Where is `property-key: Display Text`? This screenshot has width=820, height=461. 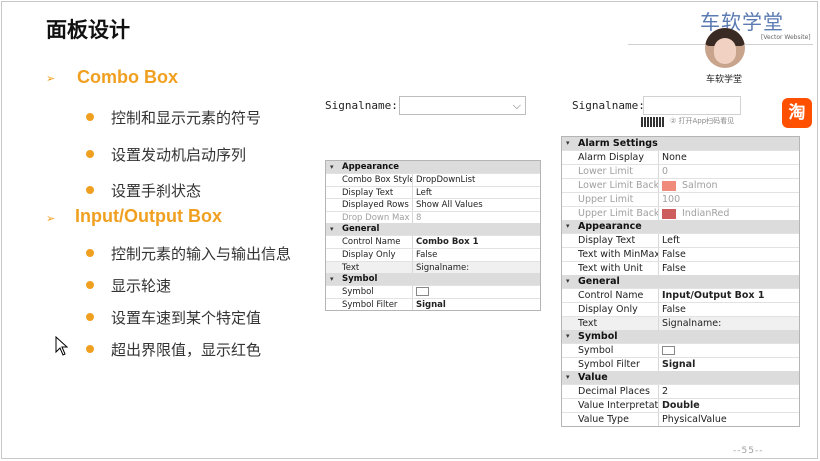 property-key: Display Text is located at coordinates (610, 240).